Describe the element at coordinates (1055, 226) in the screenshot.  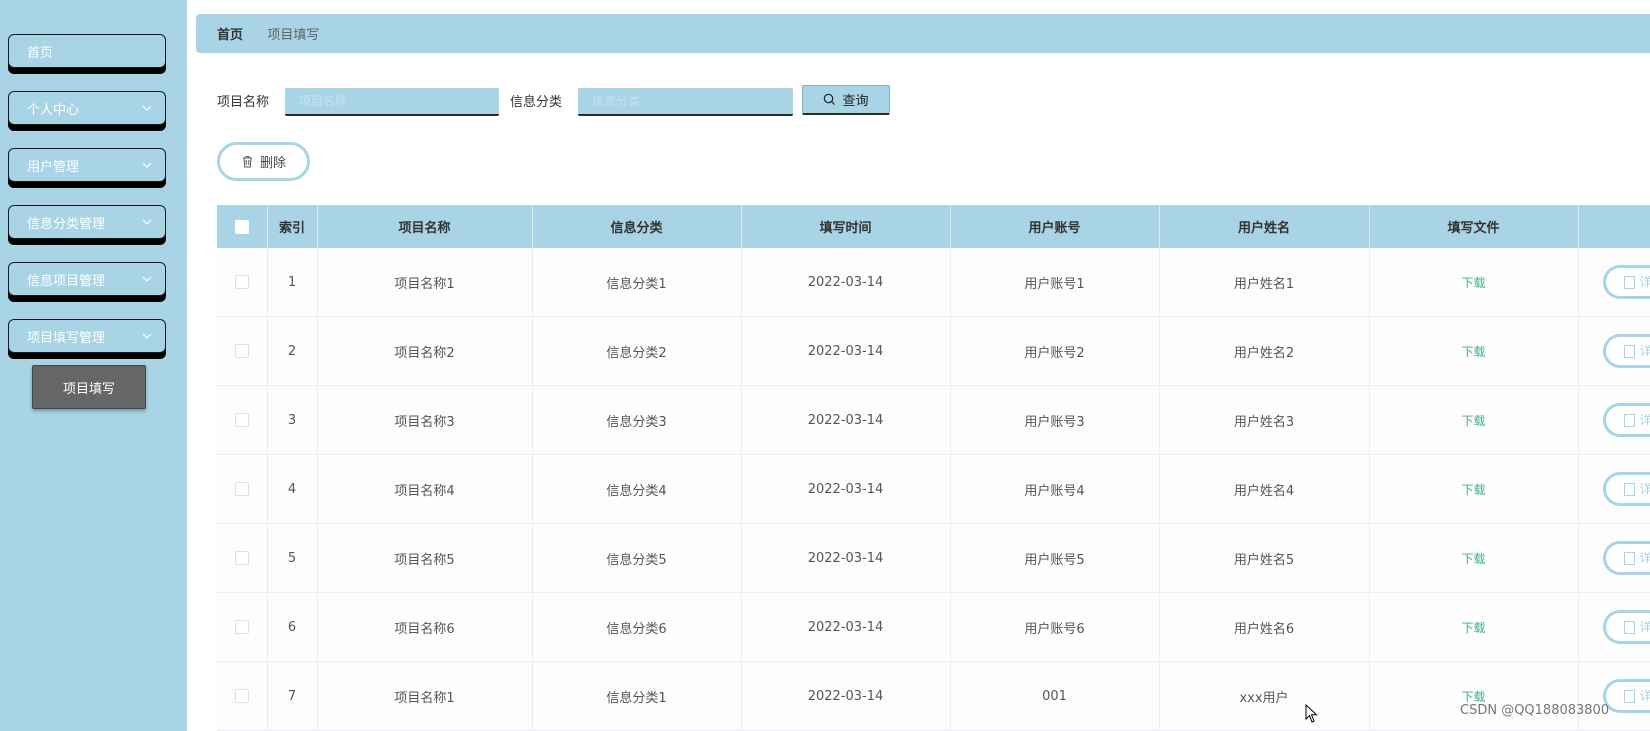
I see `header-account: 用户账号` at that location.